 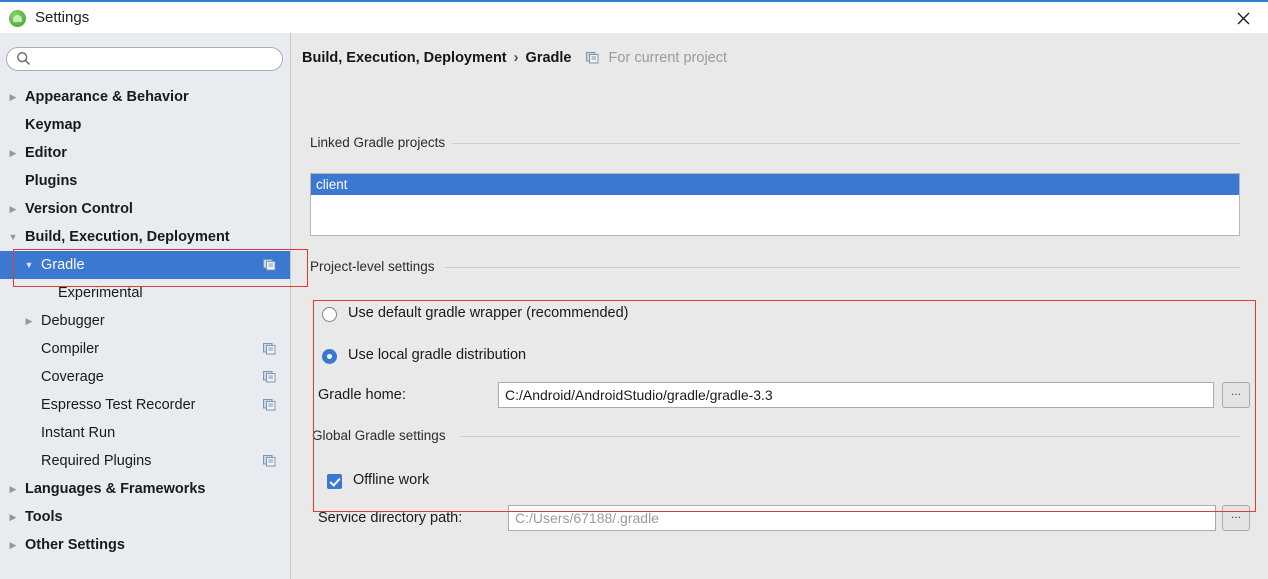 What do you see at coordinates (372, 266) in the screenshot?
I see `project-level-group-label: Project-level settings` at bounding box center [372, 266].